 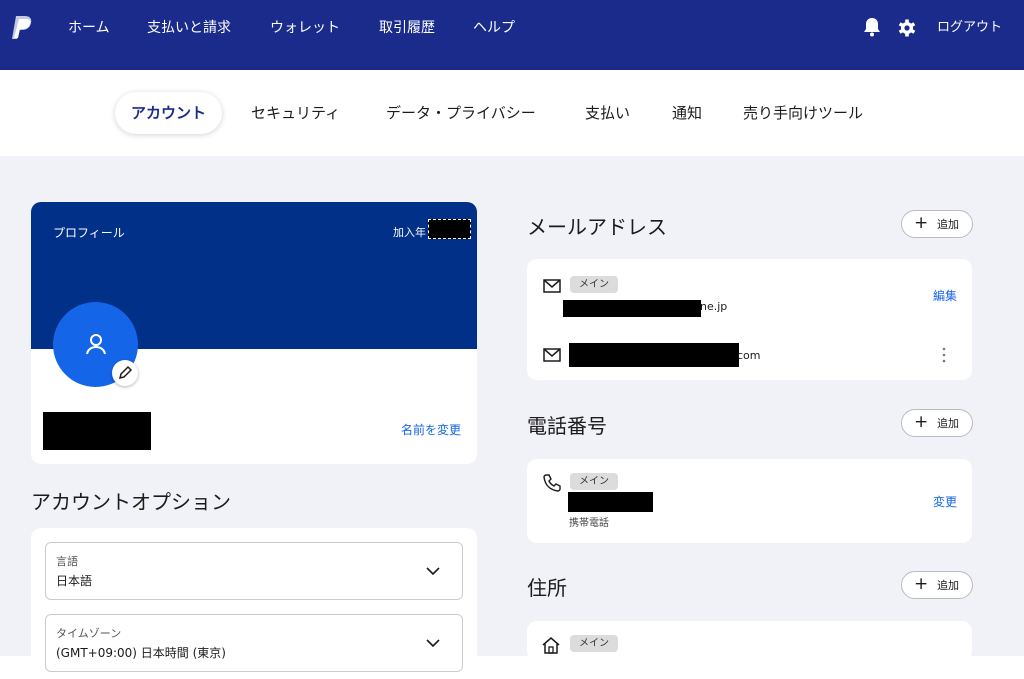 What do you see at coordinates (431, 429) in the screenshot?
I see `change-name-link: 名前を変更` at bounding box center [431, 429].